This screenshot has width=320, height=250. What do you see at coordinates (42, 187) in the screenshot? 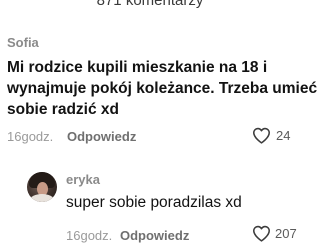
I see `avatar` at bounding box center [42, 187].